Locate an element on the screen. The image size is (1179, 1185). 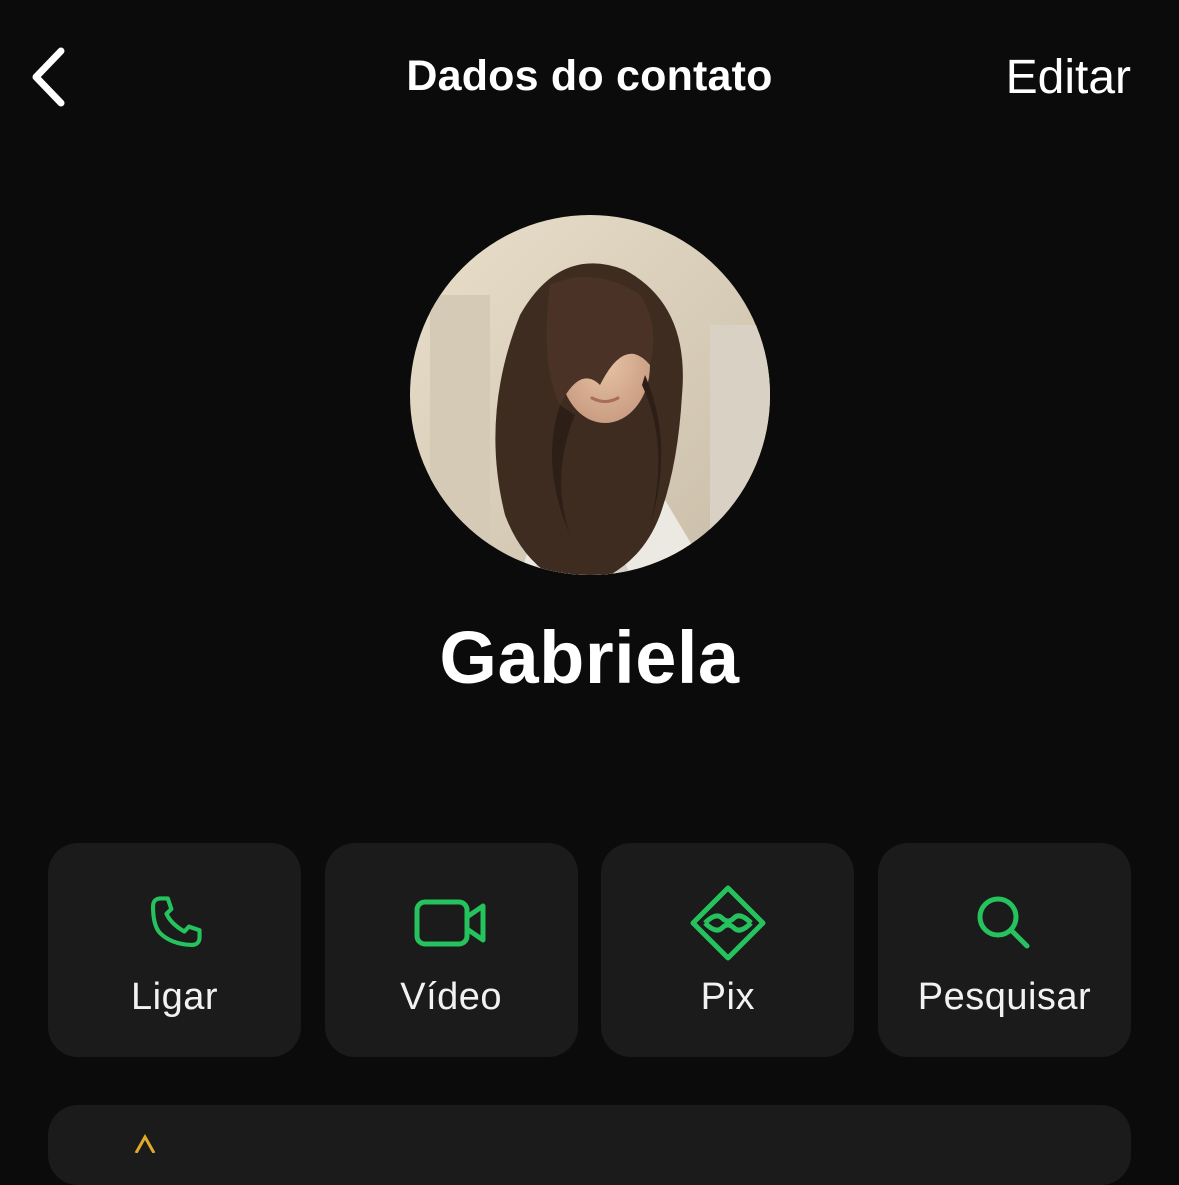
edit-button: Editar is located at coordinates (1068, 77).